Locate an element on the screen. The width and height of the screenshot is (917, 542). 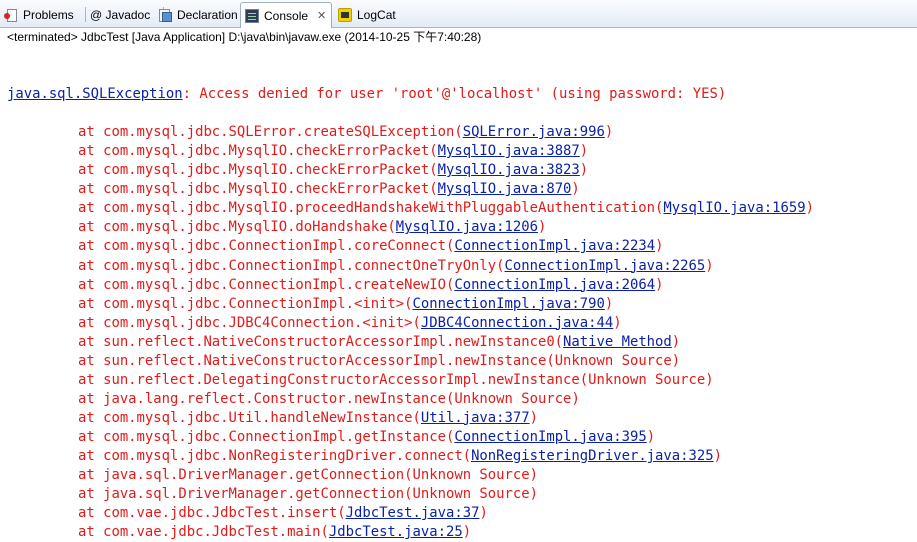
tab-problems: Problems is located at coordinates (43, 14).